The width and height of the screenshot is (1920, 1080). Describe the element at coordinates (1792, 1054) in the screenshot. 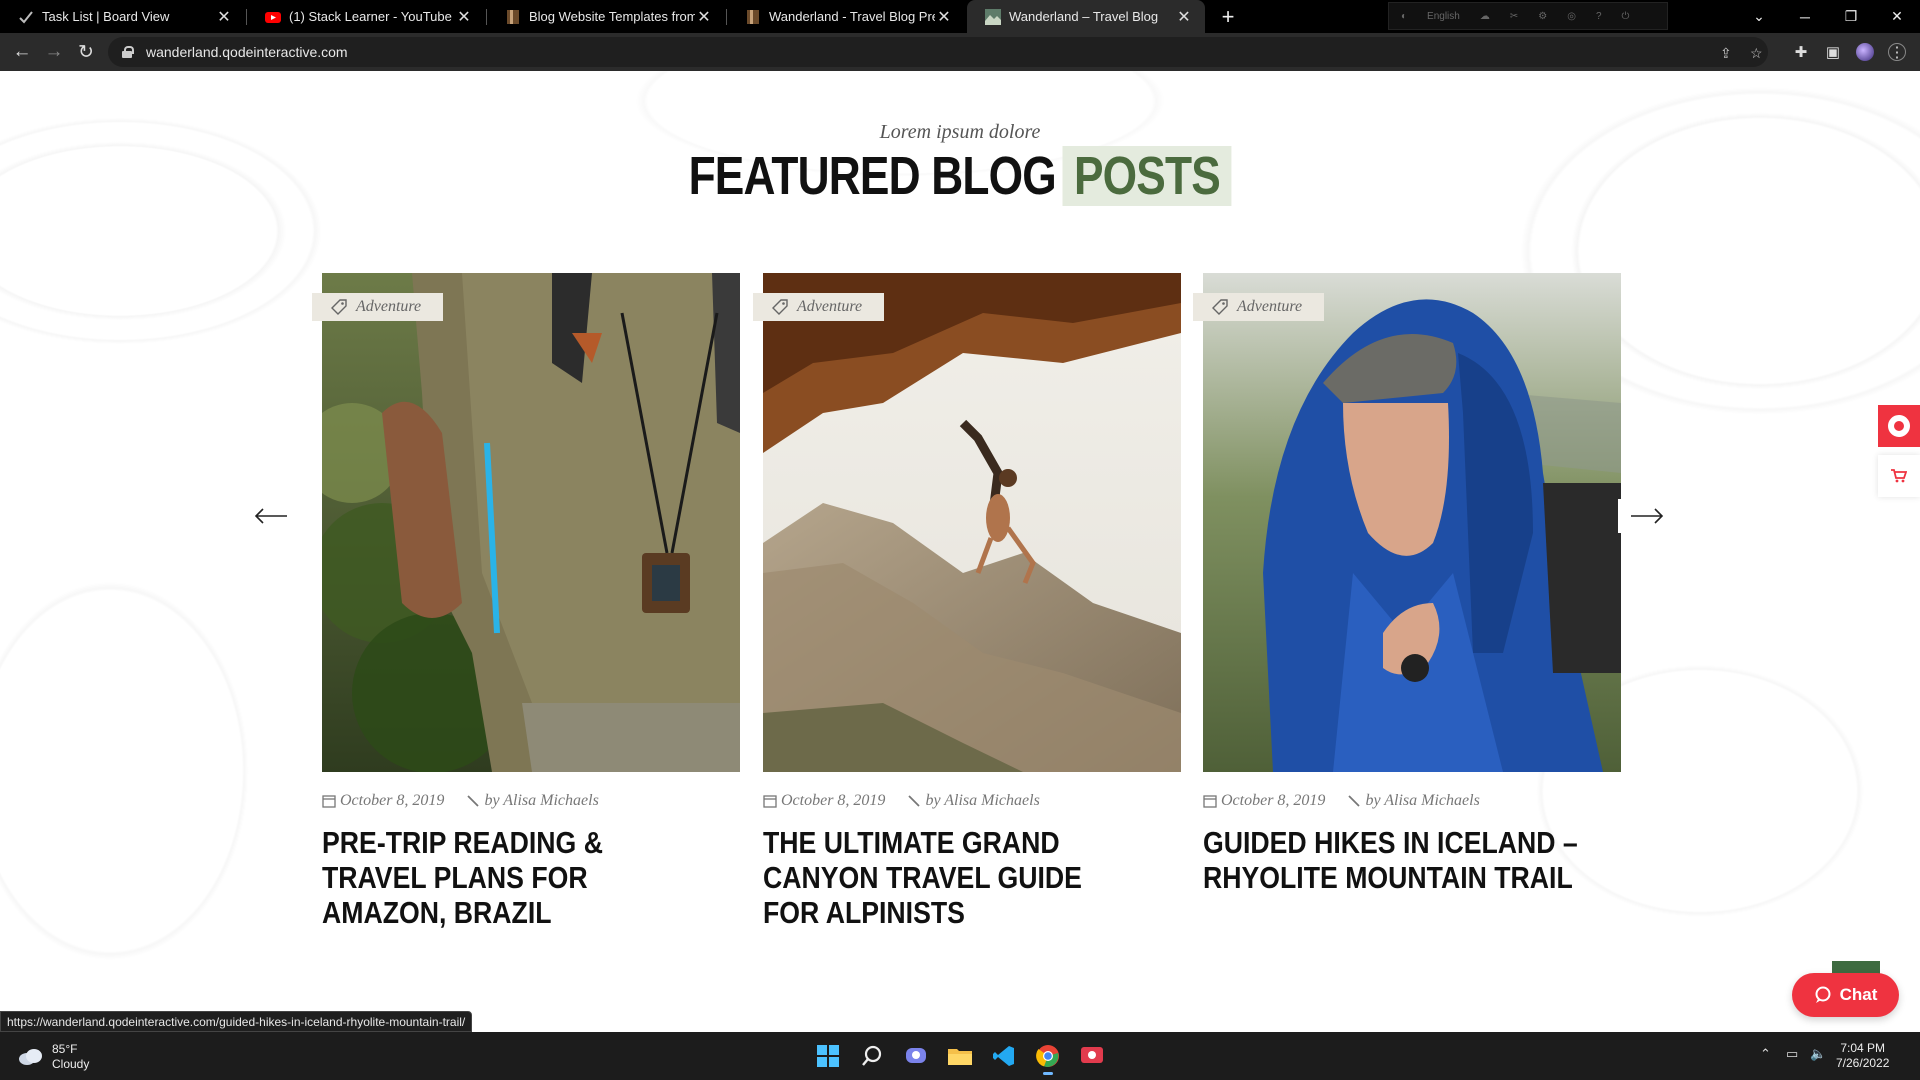

I see `network-icon: ▭` at that location.